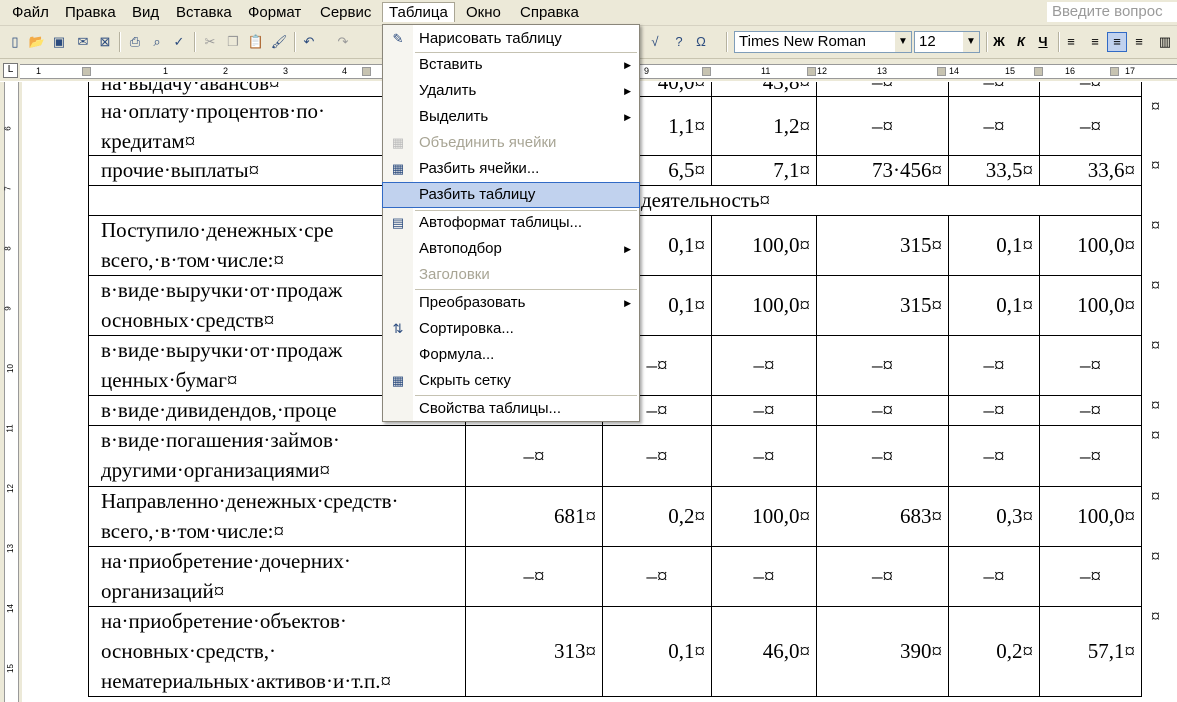 The image size is (1177, 702). What do you see at coordinates (763, 125) in the screenshot?
I see `table-cell-value: 1,2¤` at bounding box center [763, 125].